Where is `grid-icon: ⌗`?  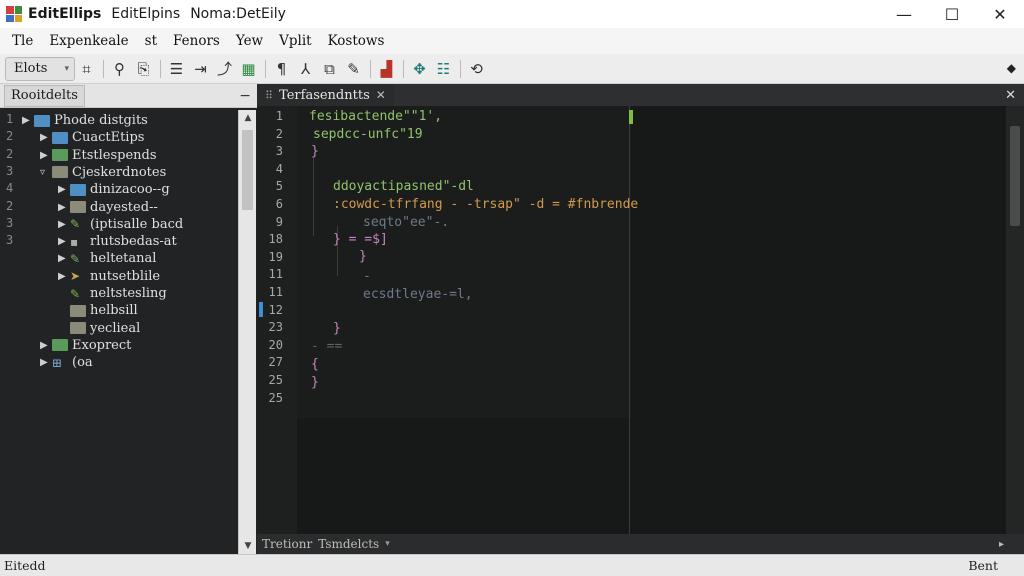
grid-icon: ⌗ is located at coordinates (86, 69).